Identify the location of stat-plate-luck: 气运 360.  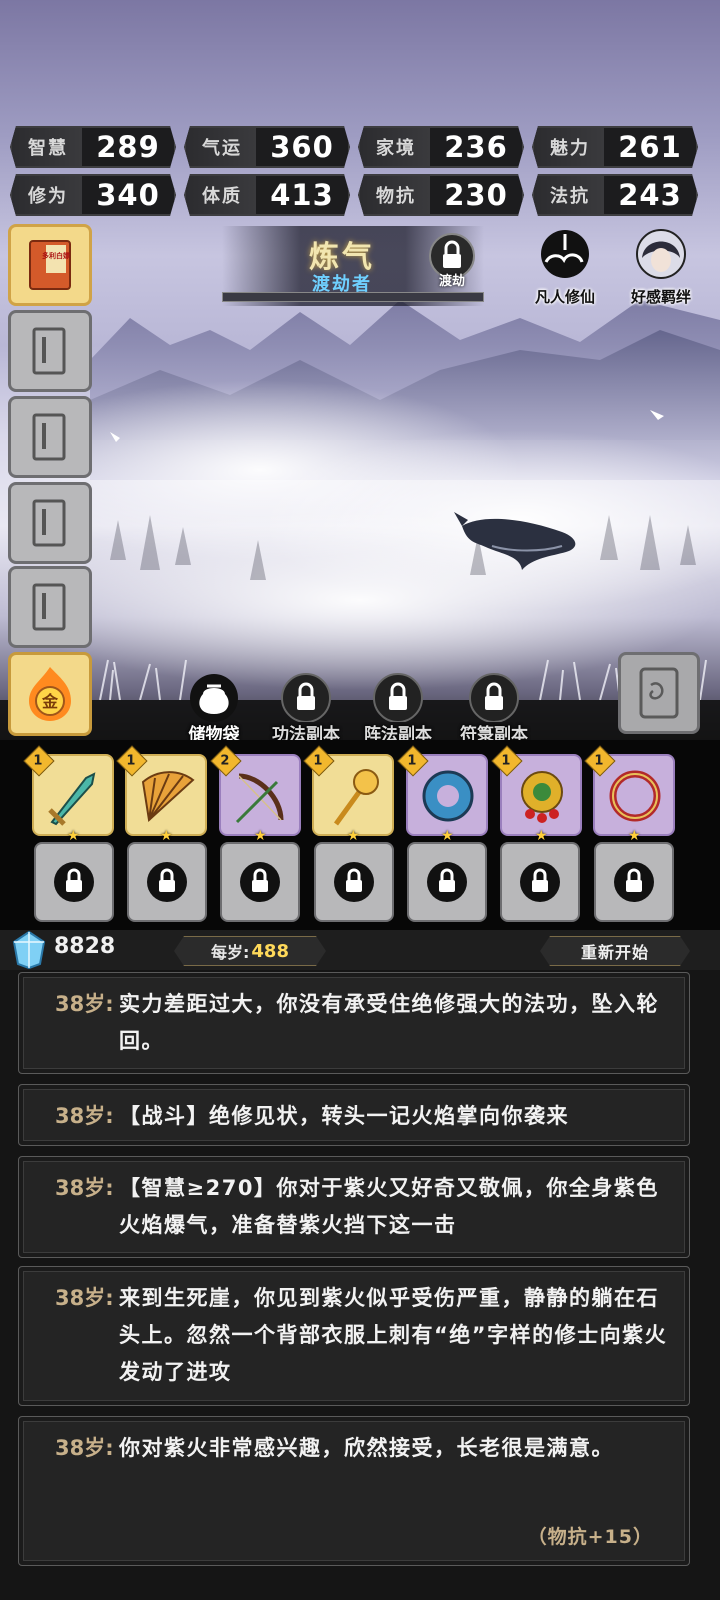
(267, 147).